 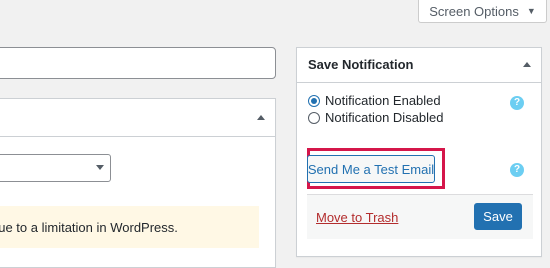 What do you see at coordinates (55, 168) in the screenshot?
I see `type-select` at bounding box center [55, 168].